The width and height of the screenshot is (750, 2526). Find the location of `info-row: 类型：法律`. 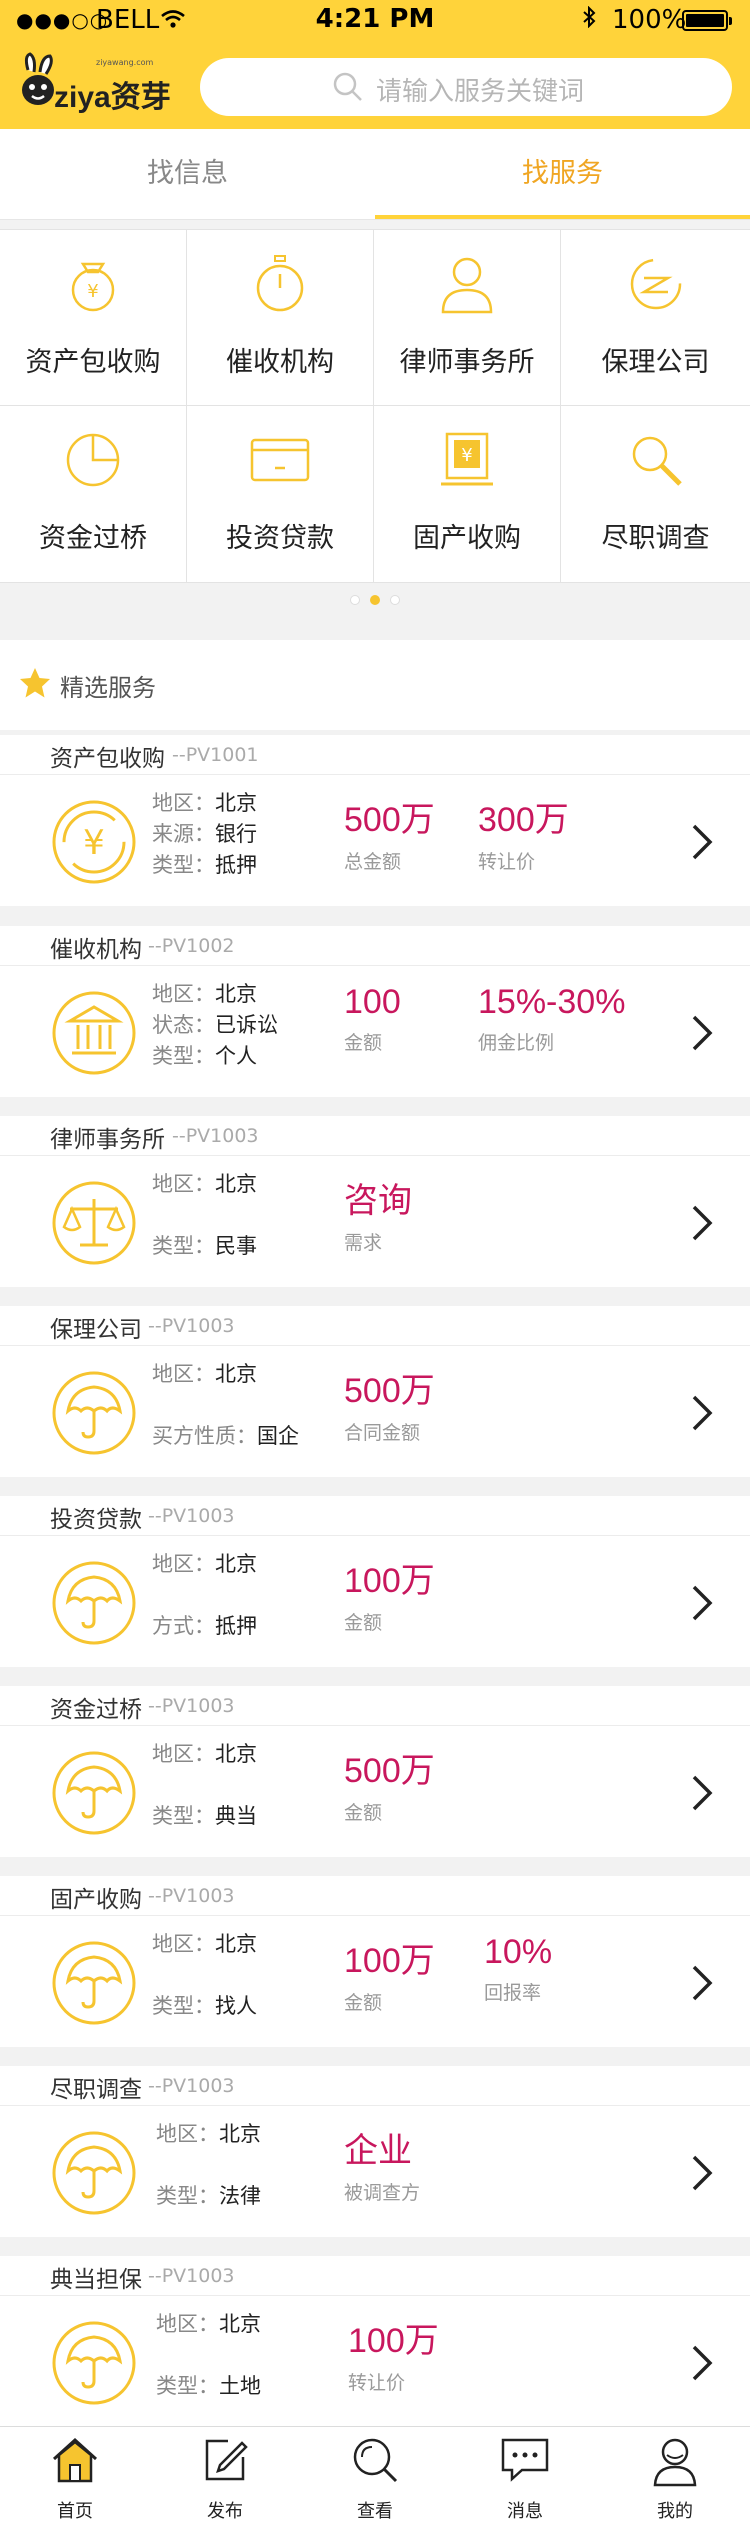

info-row: 类型：法律 is located at coordinates (212, 2196).